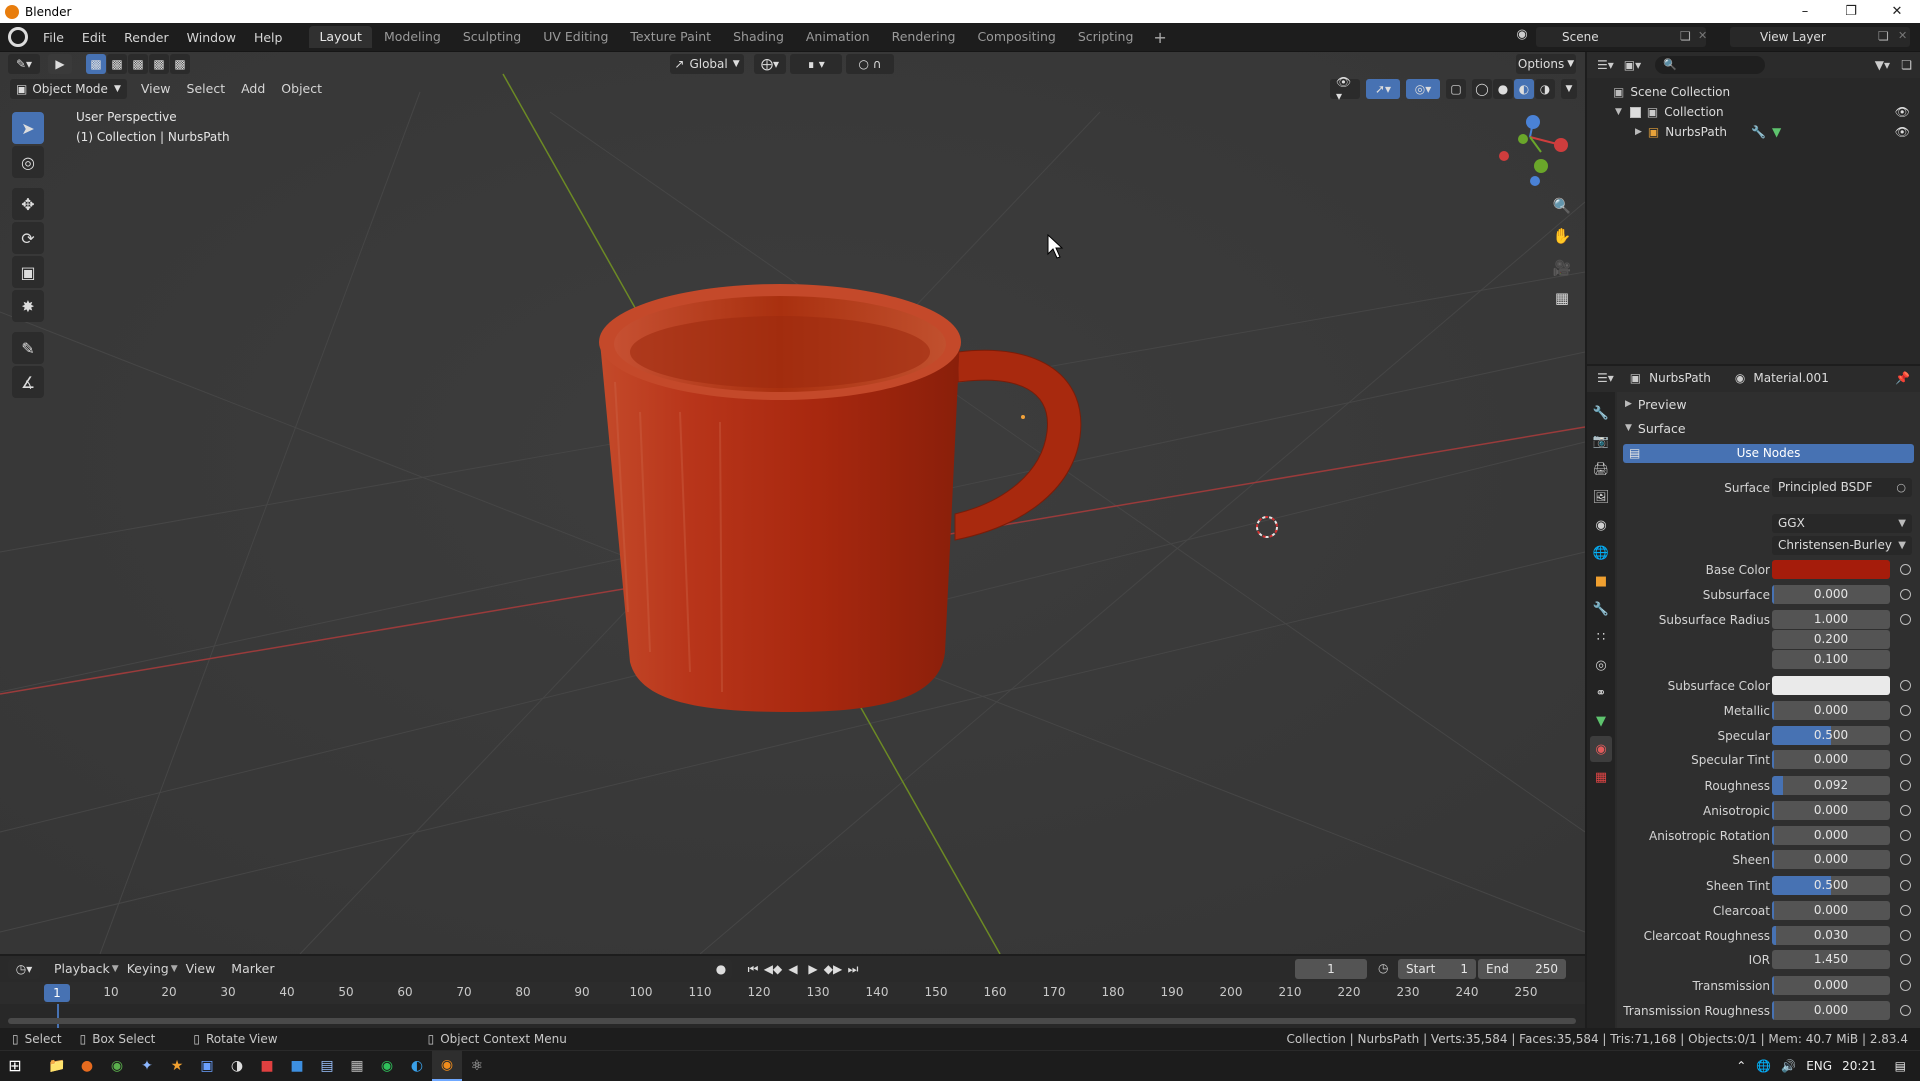  Describe the element at coordinates (1753, 132) in the screenshot. I see `outliner-object-row: ▶ ▣ NurbsPath 🔧 ▼ 👁` at that location.